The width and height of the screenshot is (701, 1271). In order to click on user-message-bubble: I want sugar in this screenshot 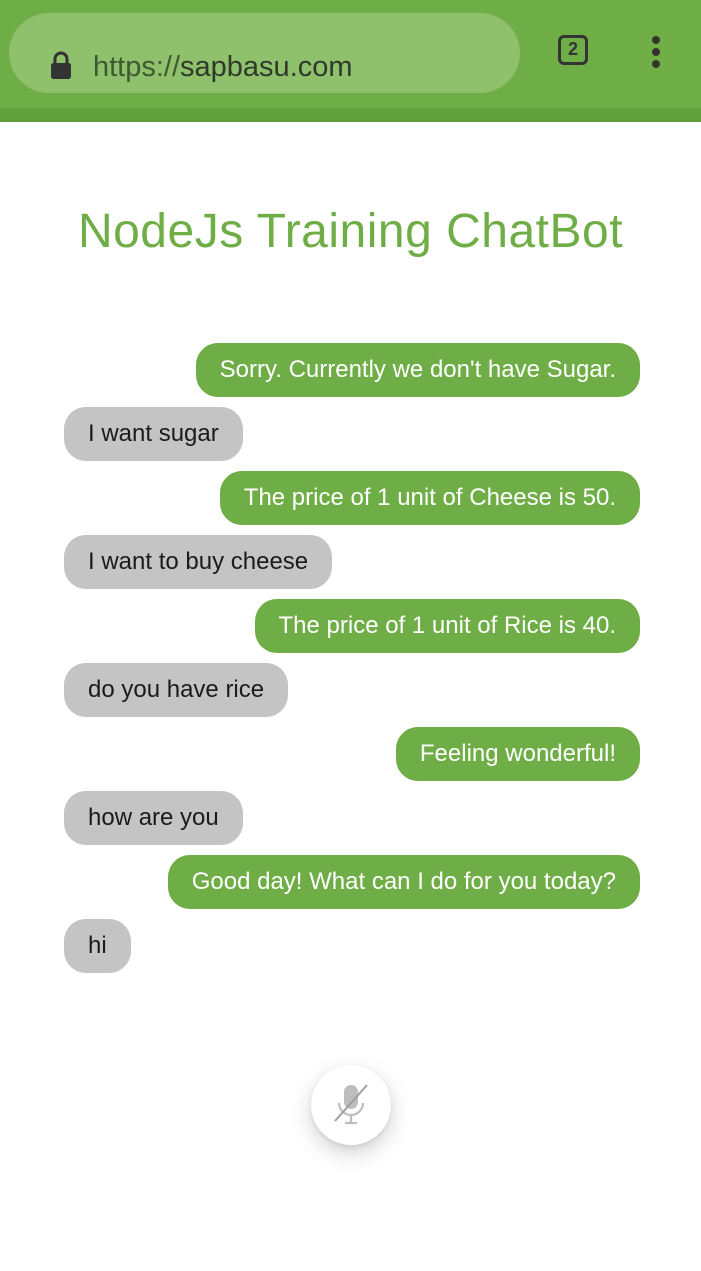, I will do `click(153, 434)`.